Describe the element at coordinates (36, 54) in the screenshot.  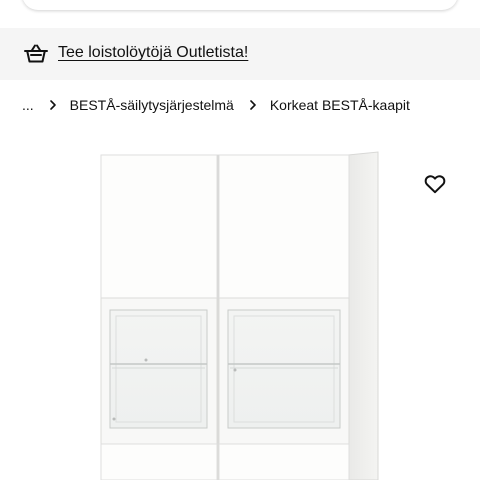
I see `basket-icon` at that location.